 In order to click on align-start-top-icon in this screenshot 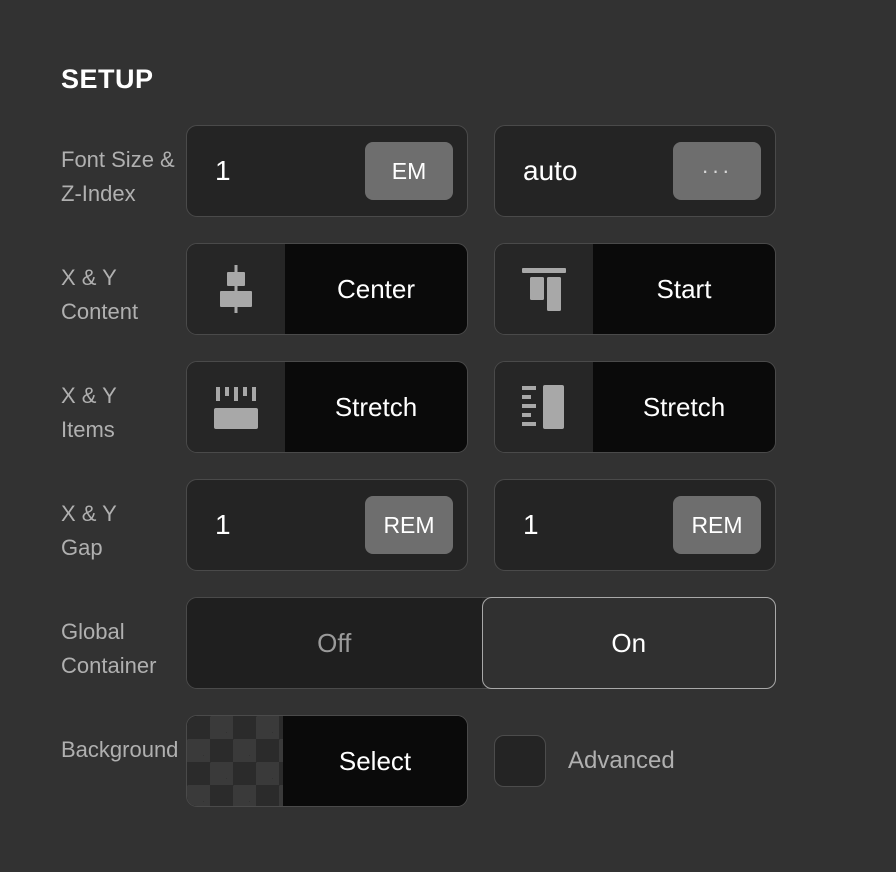, I will do `click(544, 289)`.